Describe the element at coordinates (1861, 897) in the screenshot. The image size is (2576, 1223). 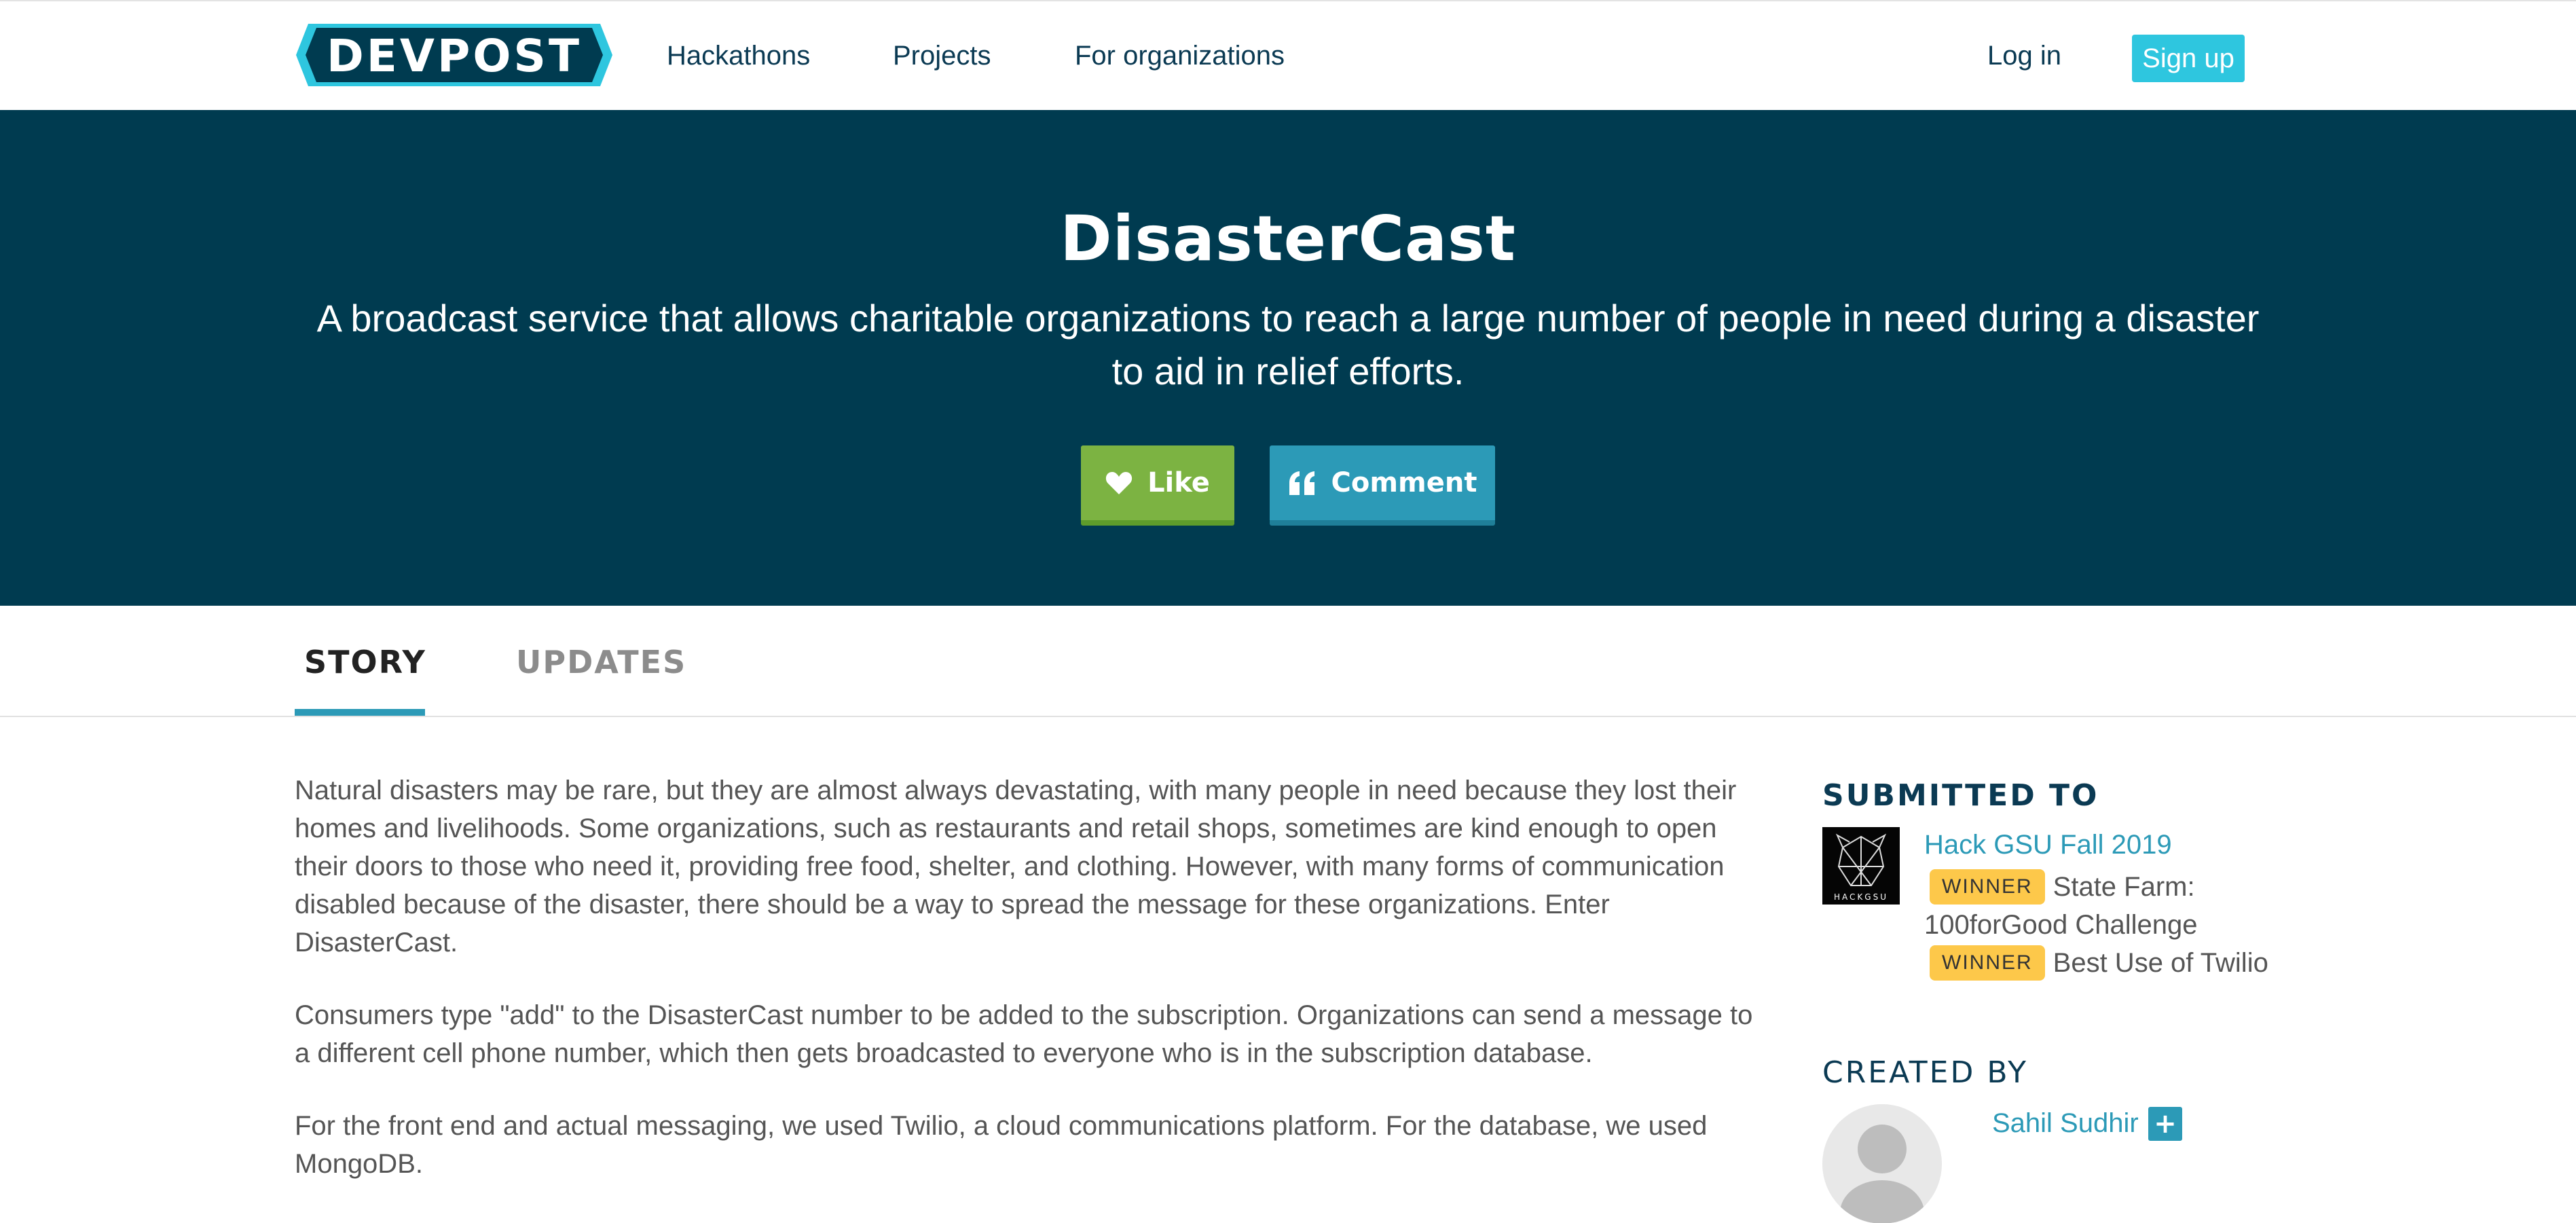
I see `hackathon-logo-text: HACKGSU` at that location.